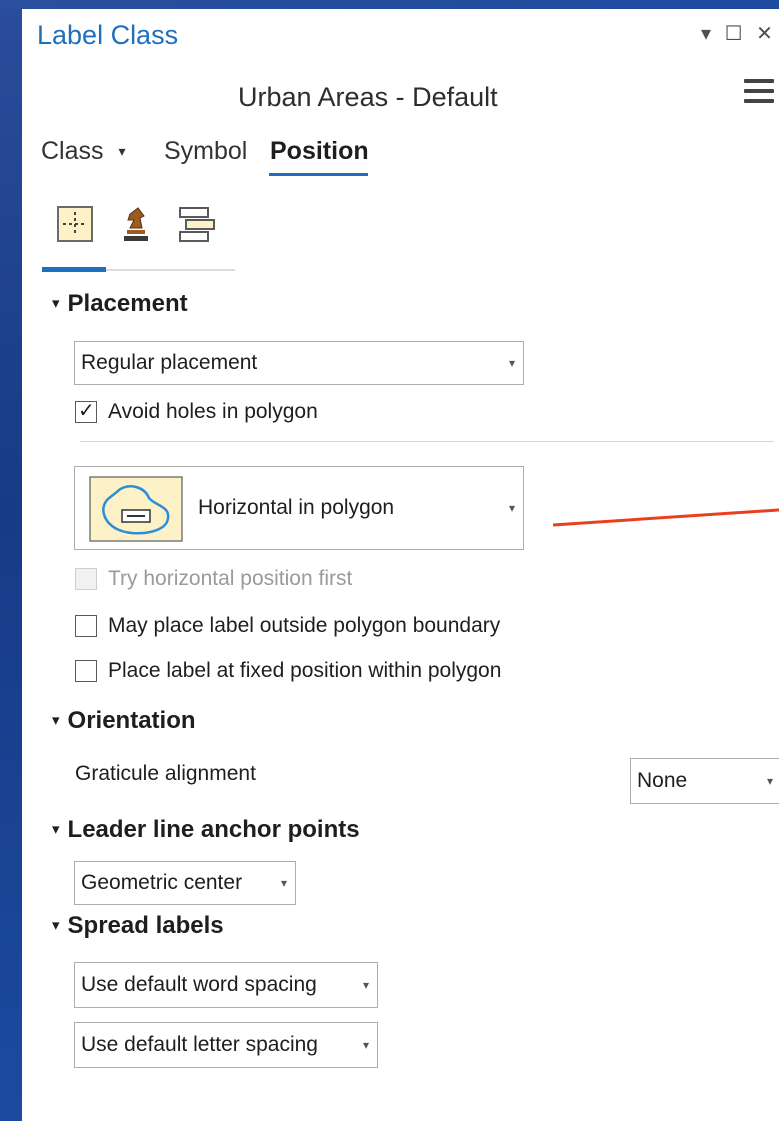  I want to click on leader-anchor-header: Leader line anchor points, so click(213, 829).